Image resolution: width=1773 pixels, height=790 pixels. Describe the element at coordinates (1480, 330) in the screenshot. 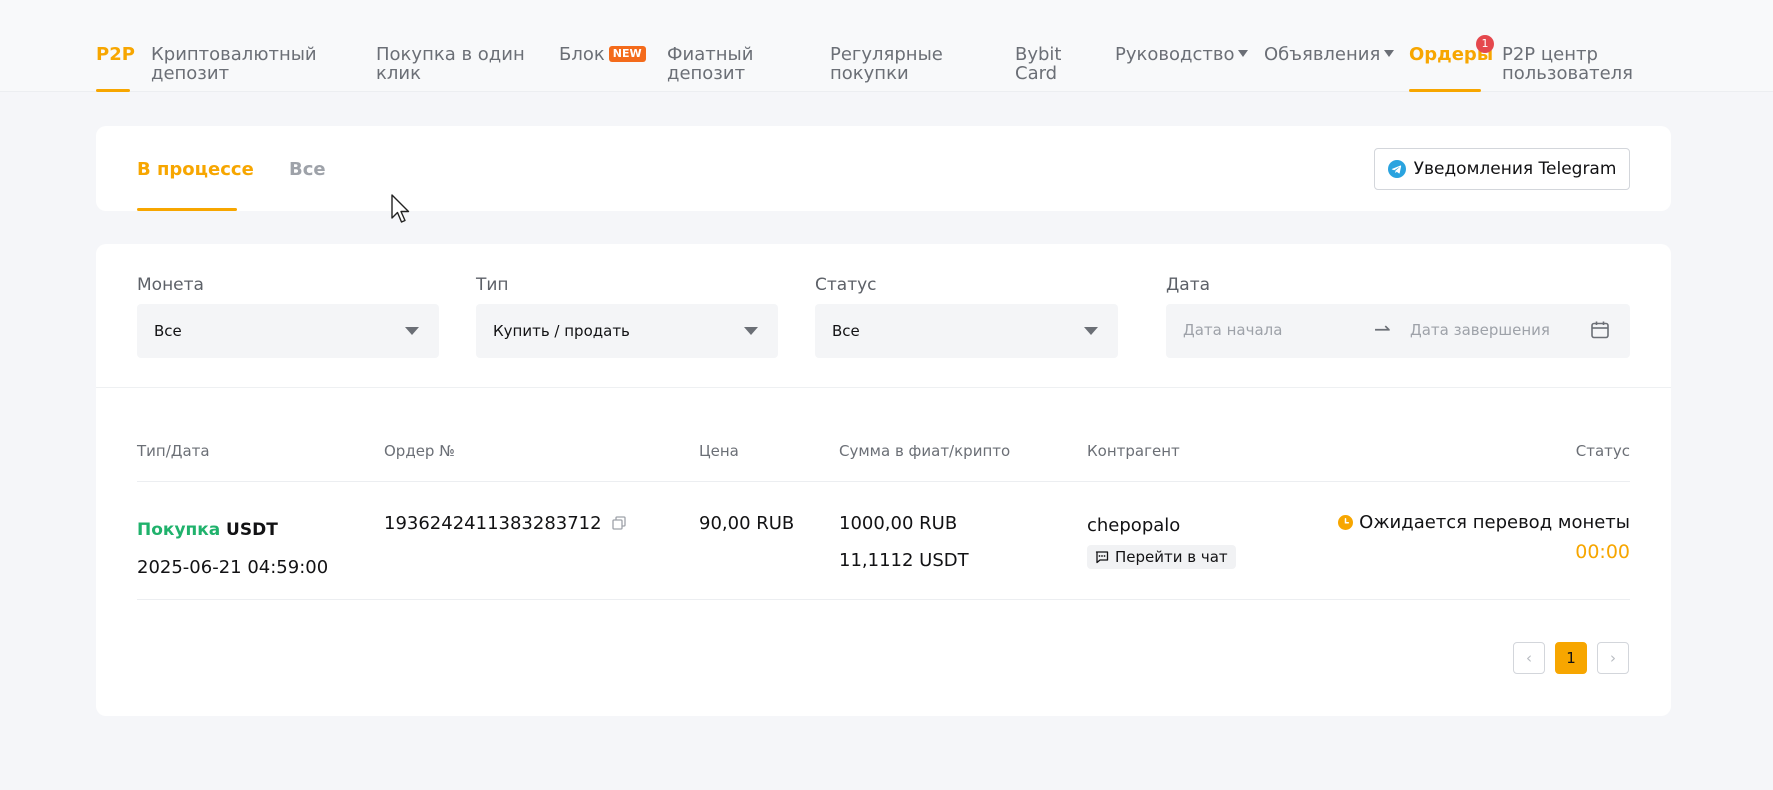

I see `date-end-input: Дата завершения` at that location.